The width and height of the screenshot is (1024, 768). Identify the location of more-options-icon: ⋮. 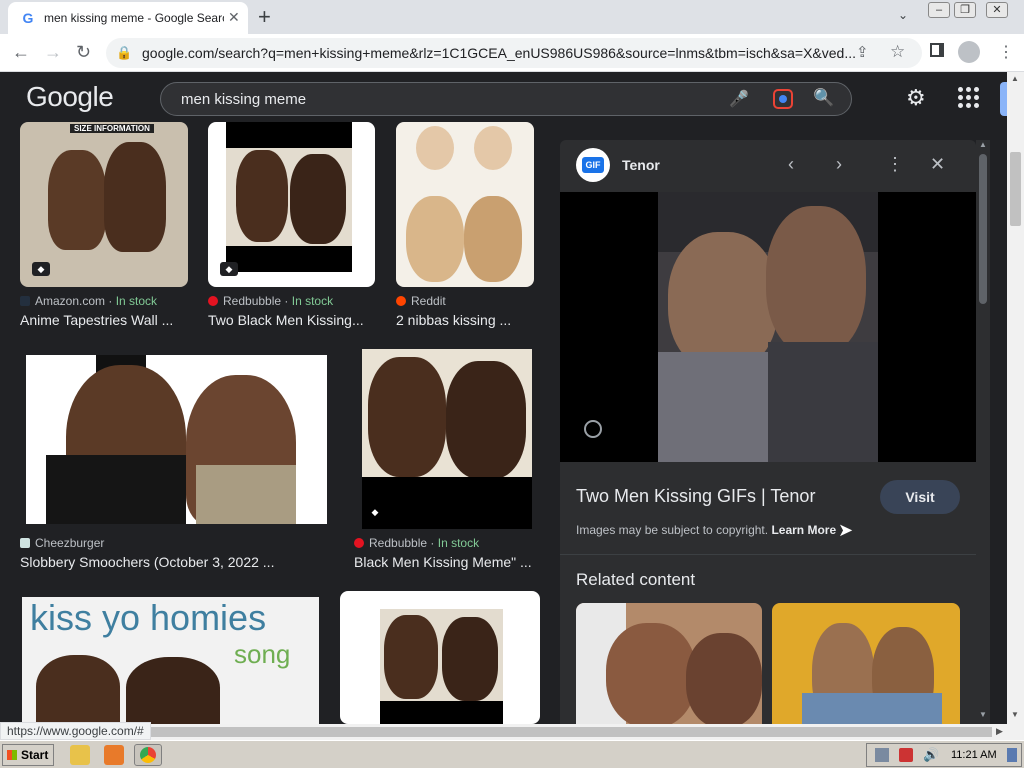
(895, 164).